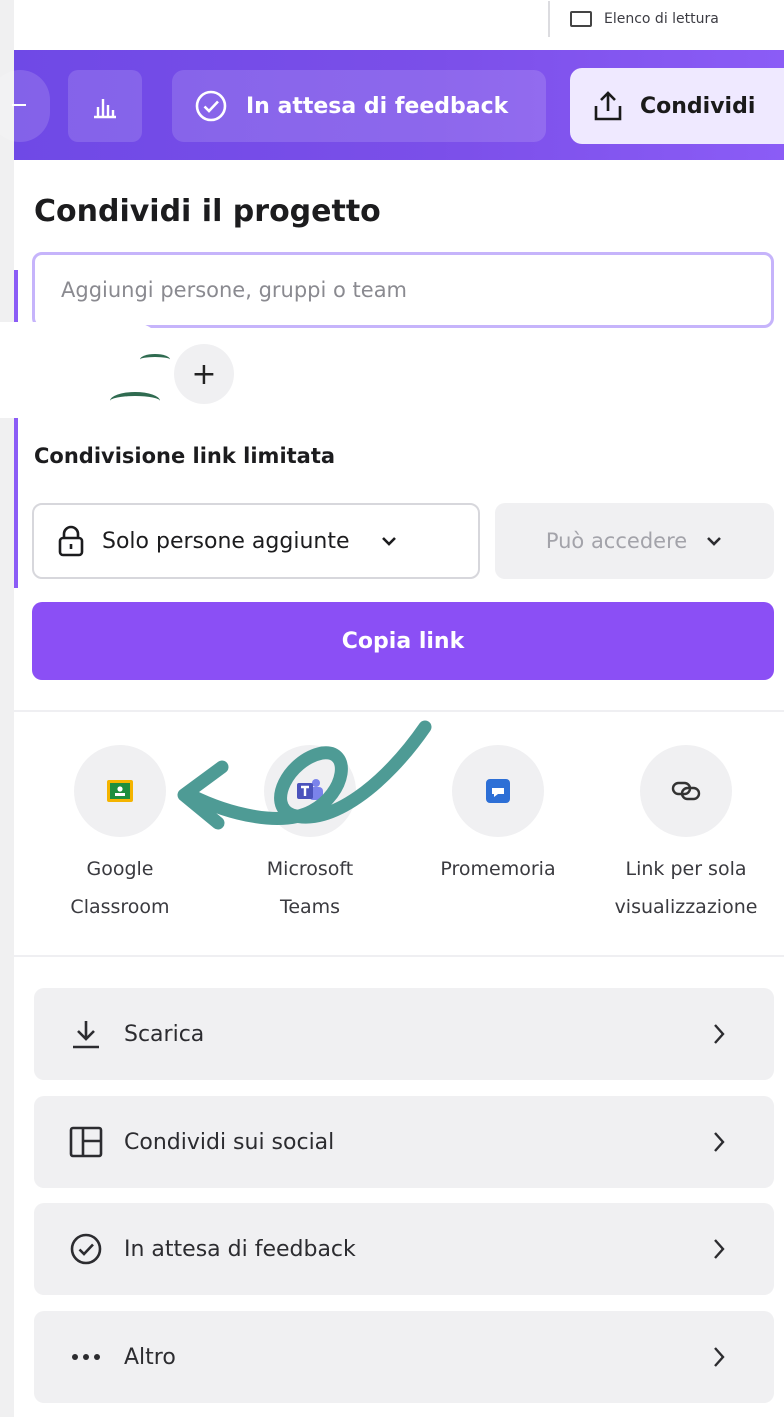 This screenshot has width=784, height=1417. Describe the element at coordinates (226, 541) in the screenshot. I see `access-scope-value: Solo persone aggiunte` at that location.